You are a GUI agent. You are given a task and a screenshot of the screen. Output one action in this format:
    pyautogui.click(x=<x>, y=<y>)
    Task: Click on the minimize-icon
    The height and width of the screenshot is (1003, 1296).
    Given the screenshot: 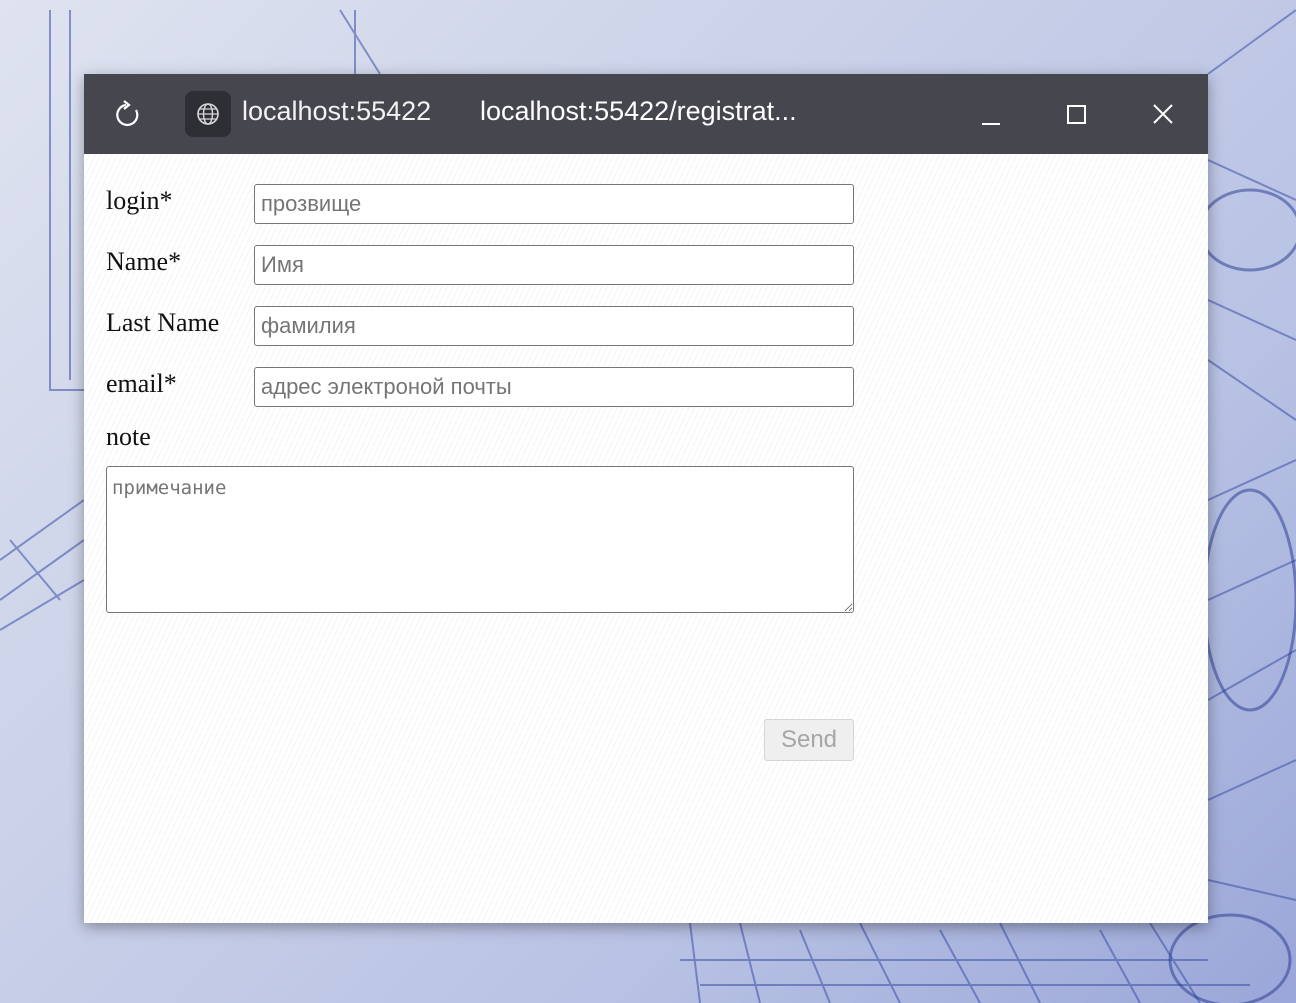 What is the action you would take?
    pyautogui.click(x=991, y=124)
    